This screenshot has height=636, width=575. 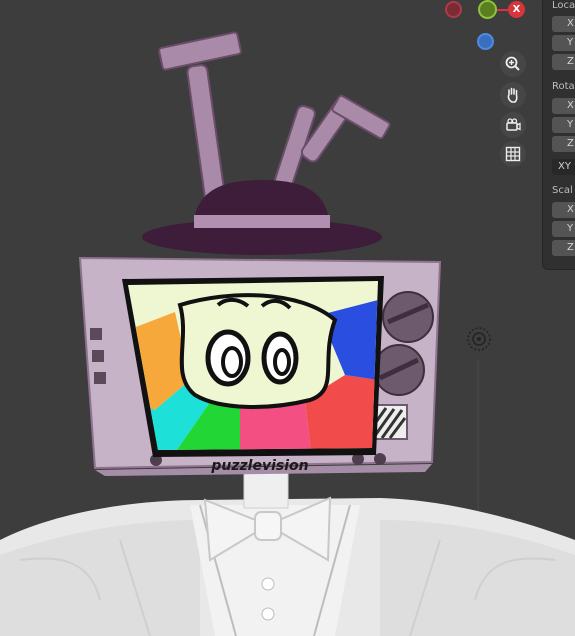 What do you see at coordinates (259, 466) in the screenshot?
I see `tv-logo-text: puzzlevision` at bounding box center [259, 466].